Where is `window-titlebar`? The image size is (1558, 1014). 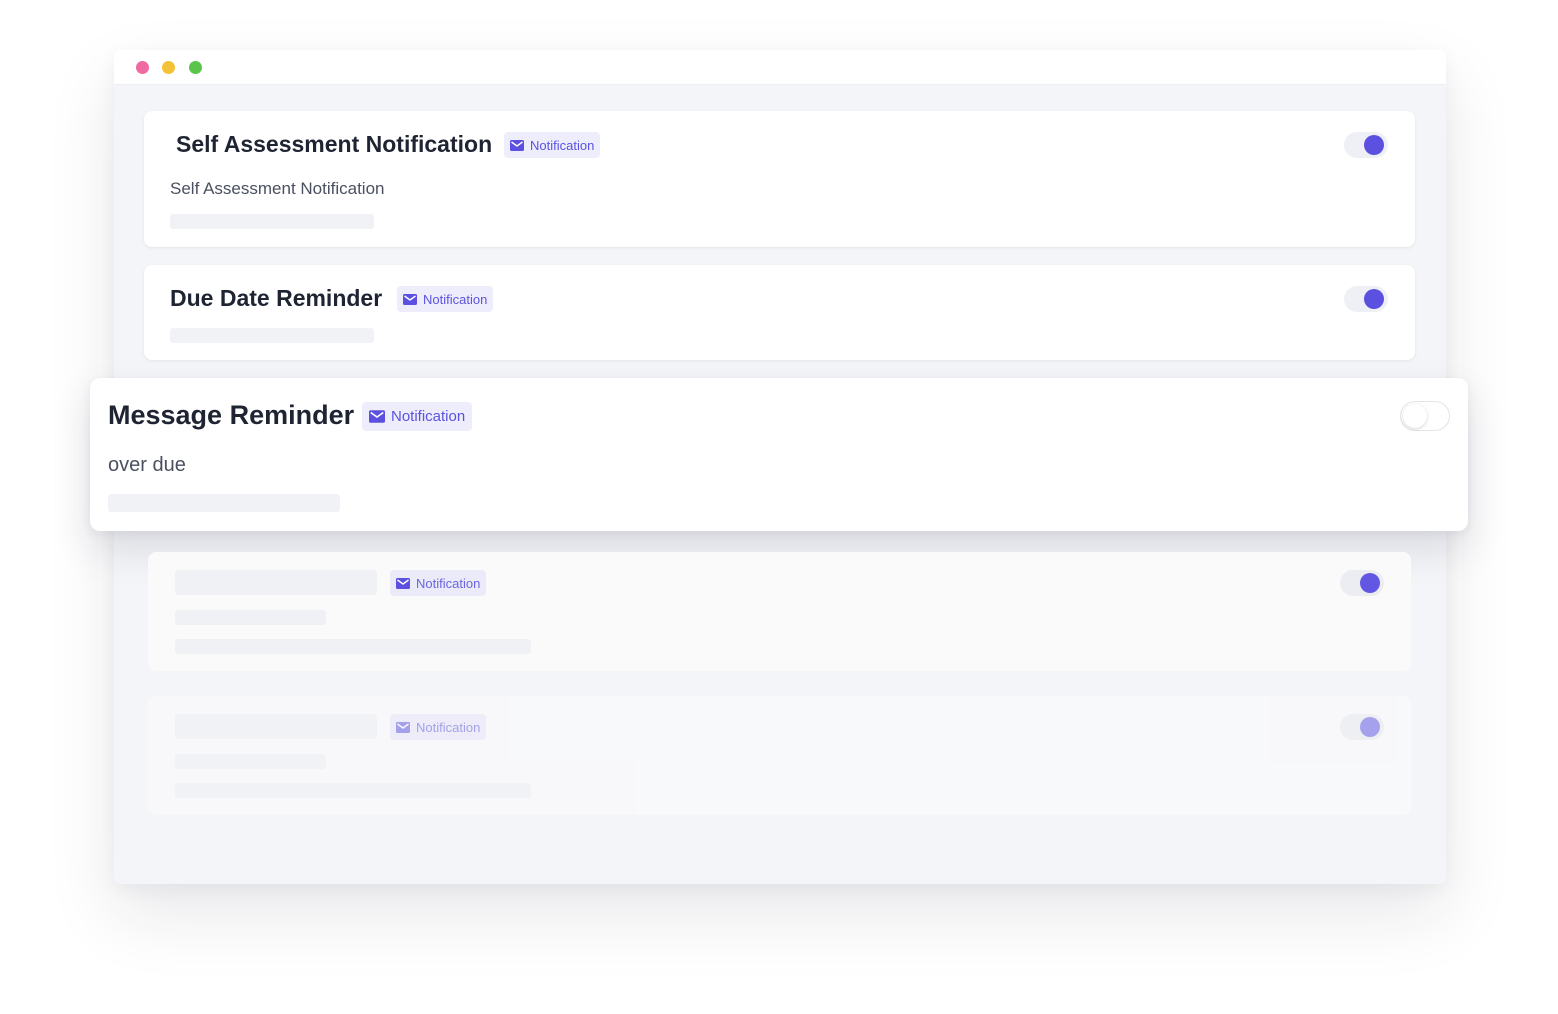 window-titlebar is located at coordinates (780, 67).